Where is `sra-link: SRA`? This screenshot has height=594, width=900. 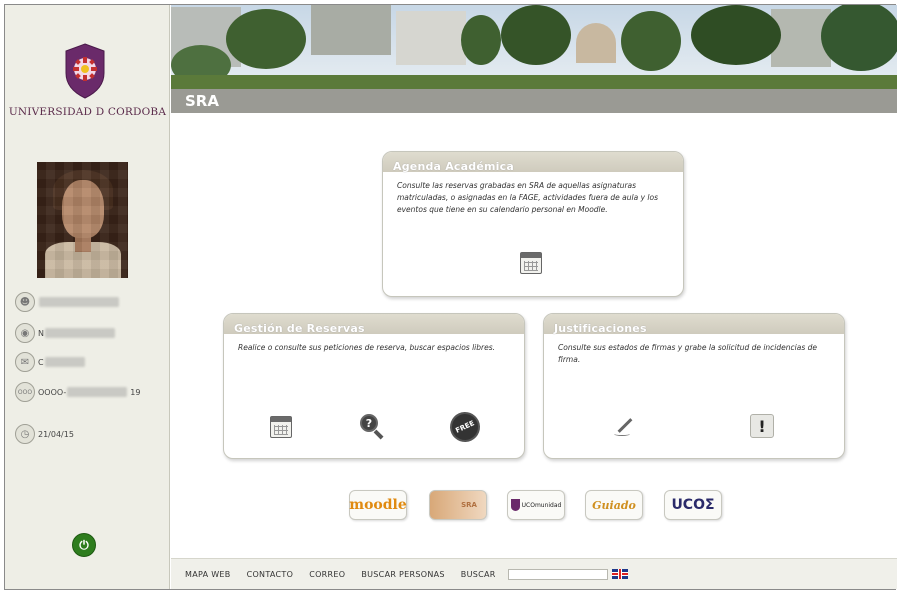
sra-link: SRA is located at coordinates (458, 505).